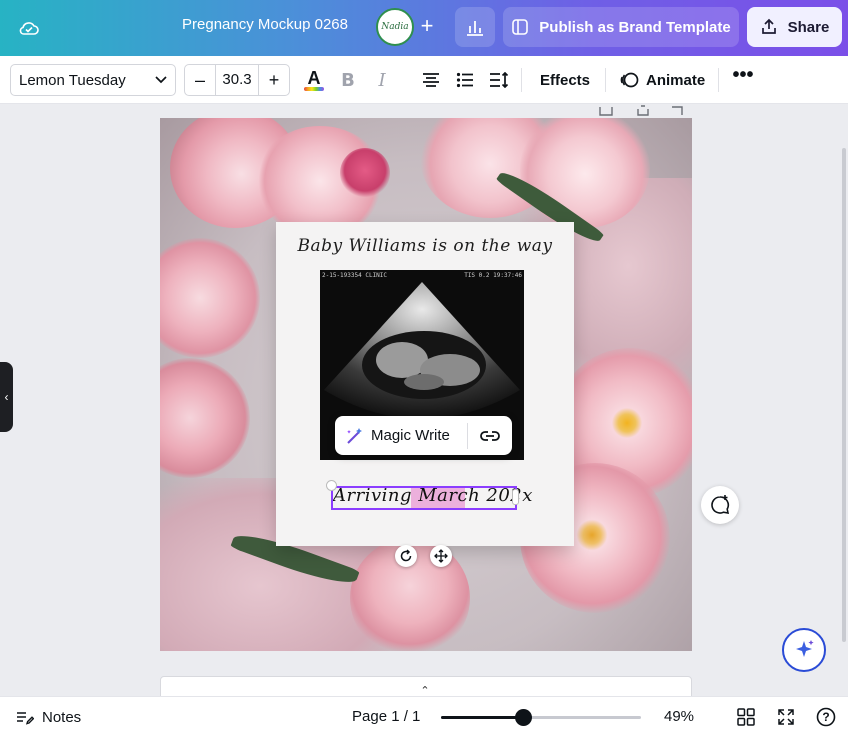  I want to click on page-indicator: Page 1 / 1, so click(386, 716).